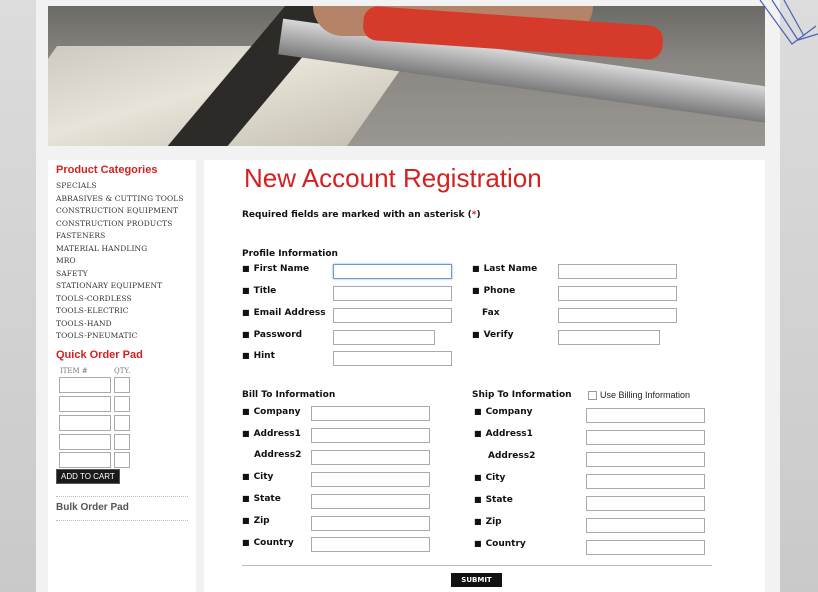 The image size is (818, 592). Describe the element at coordinates (278, 455) in the screenshot. I see `bill-address2-label: Address2` at that location.